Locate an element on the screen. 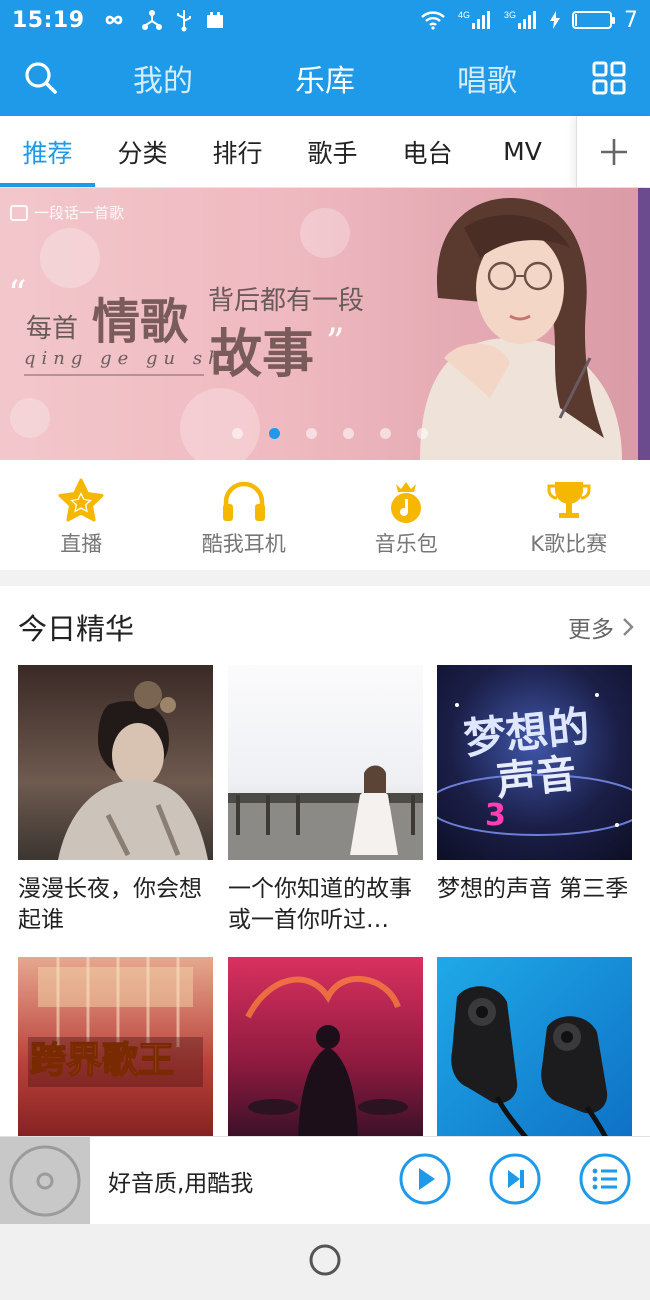  banner-pinyin: qing ge gu shi is located at coordinates (131, 358).